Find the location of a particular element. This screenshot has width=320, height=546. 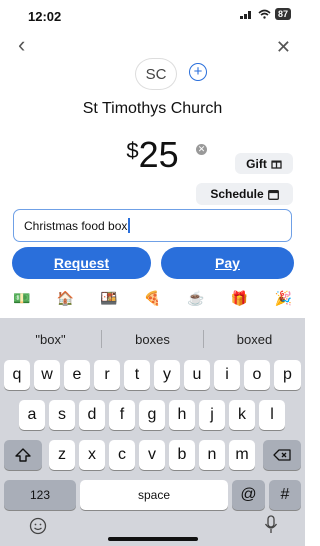

key: v is located at coordinates (152, 455).